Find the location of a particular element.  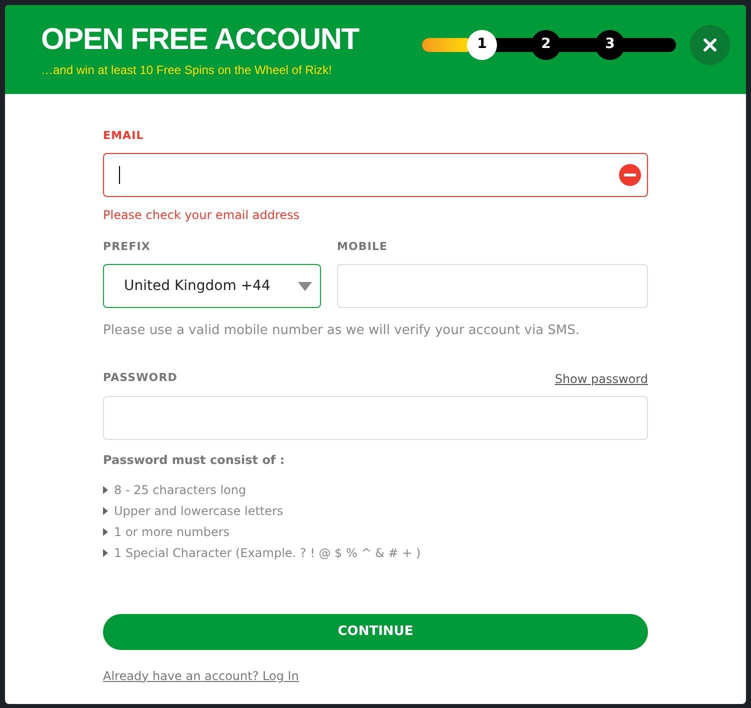

field-label: MOBILE is located at coordinates (363, 246).